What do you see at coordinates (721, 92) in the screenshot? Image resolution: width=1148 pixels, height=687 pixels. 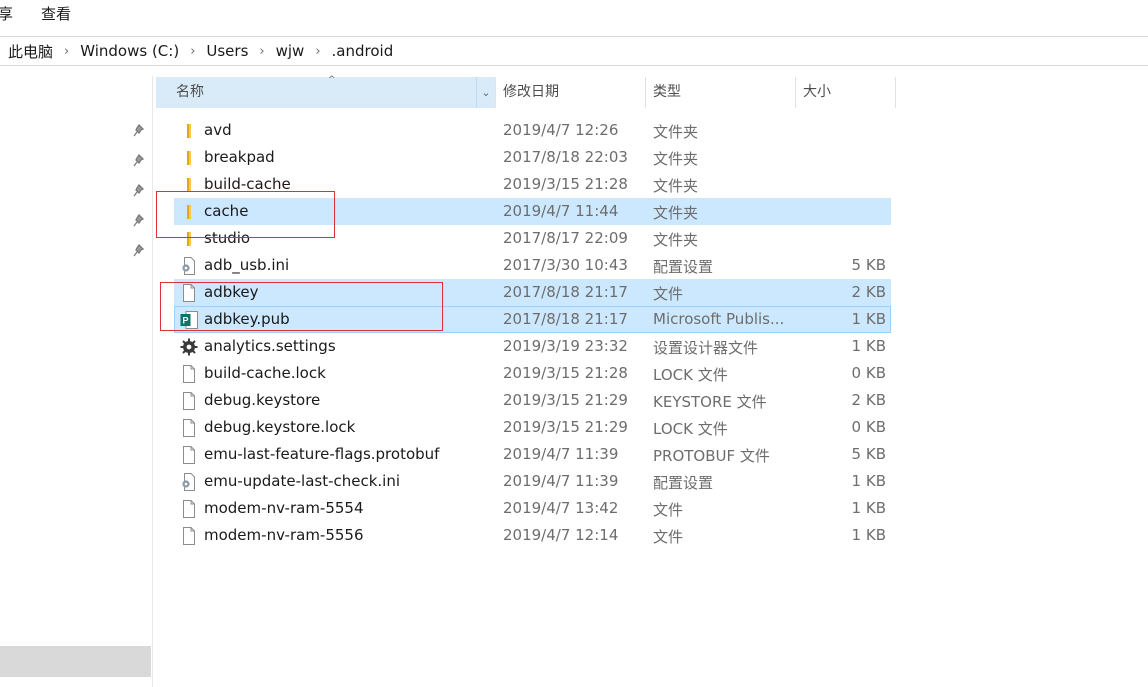 I see `column-header-type: 类型` at bounding box center [721, 92].